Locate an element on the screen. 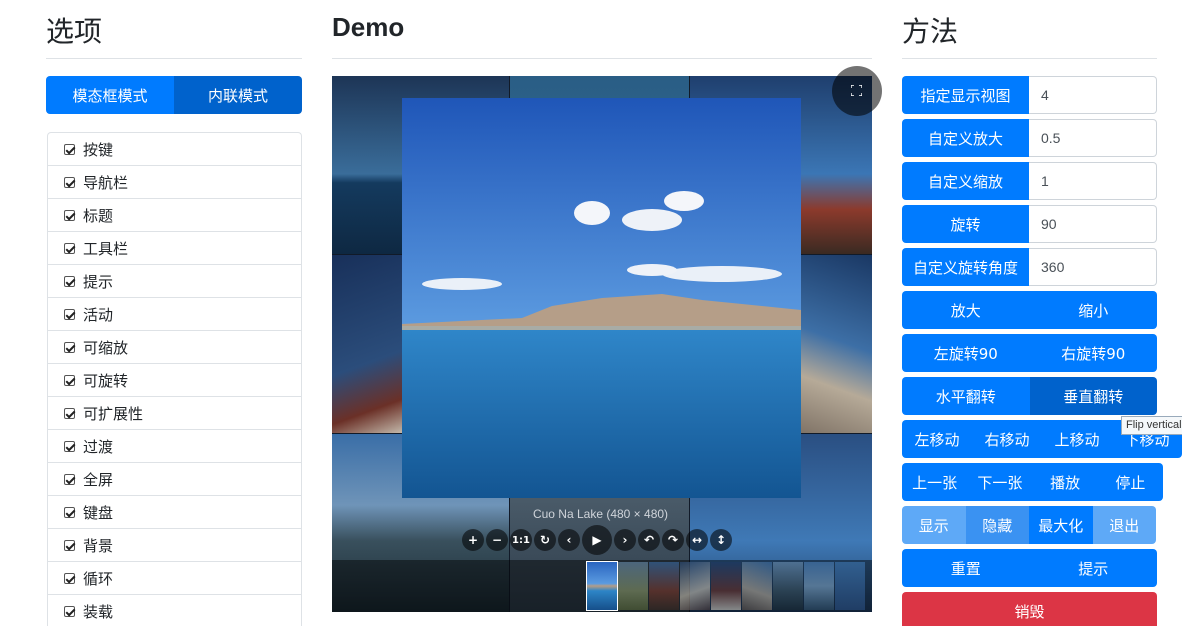 The height and width of the screenshot is (626, 1182). state-buttons: 显示 隐藏 最大化 退出 is located at coordinates (1029, 525).